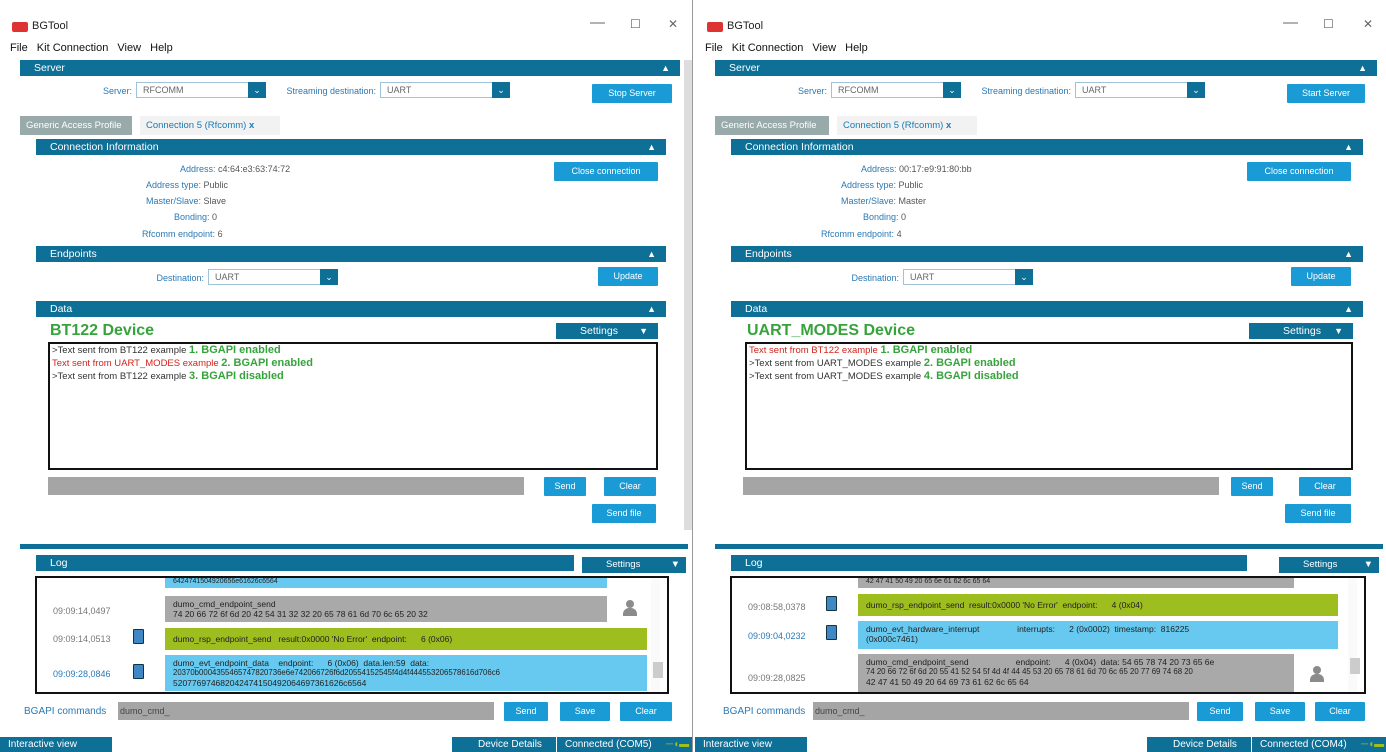 The height and width of the screenshot is (752, 1386). Describe the element at coordinates (331, 91) in the screenshot. I see `streaming-destination-label: Streaming destination:` at that location.